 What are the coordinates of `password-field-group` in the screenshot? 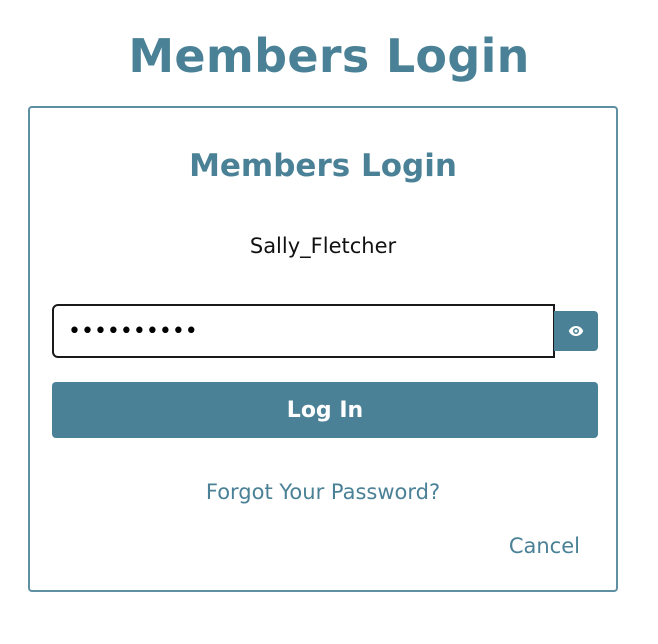 It's located at (325, 331).